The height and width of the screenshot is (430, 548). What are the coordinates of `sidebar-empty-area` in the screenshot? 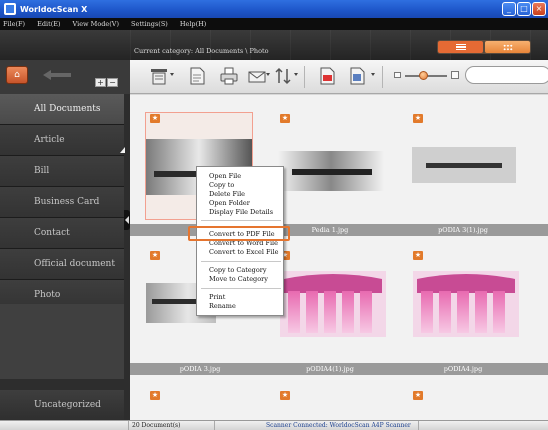 It's located at (62, 341).